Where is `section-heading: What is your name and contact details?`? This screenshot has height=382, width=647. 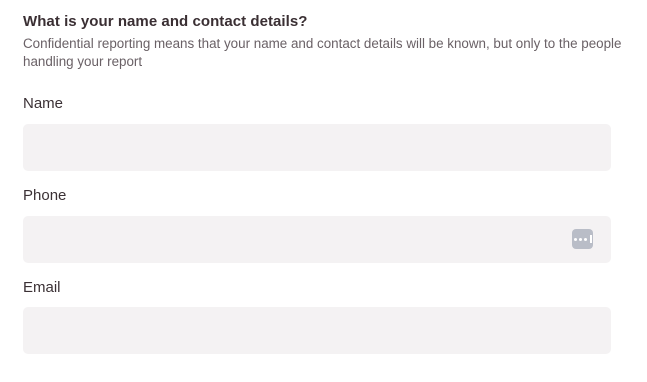 section-heading: What is your name and contact details? is located at coordinates (165, 21).